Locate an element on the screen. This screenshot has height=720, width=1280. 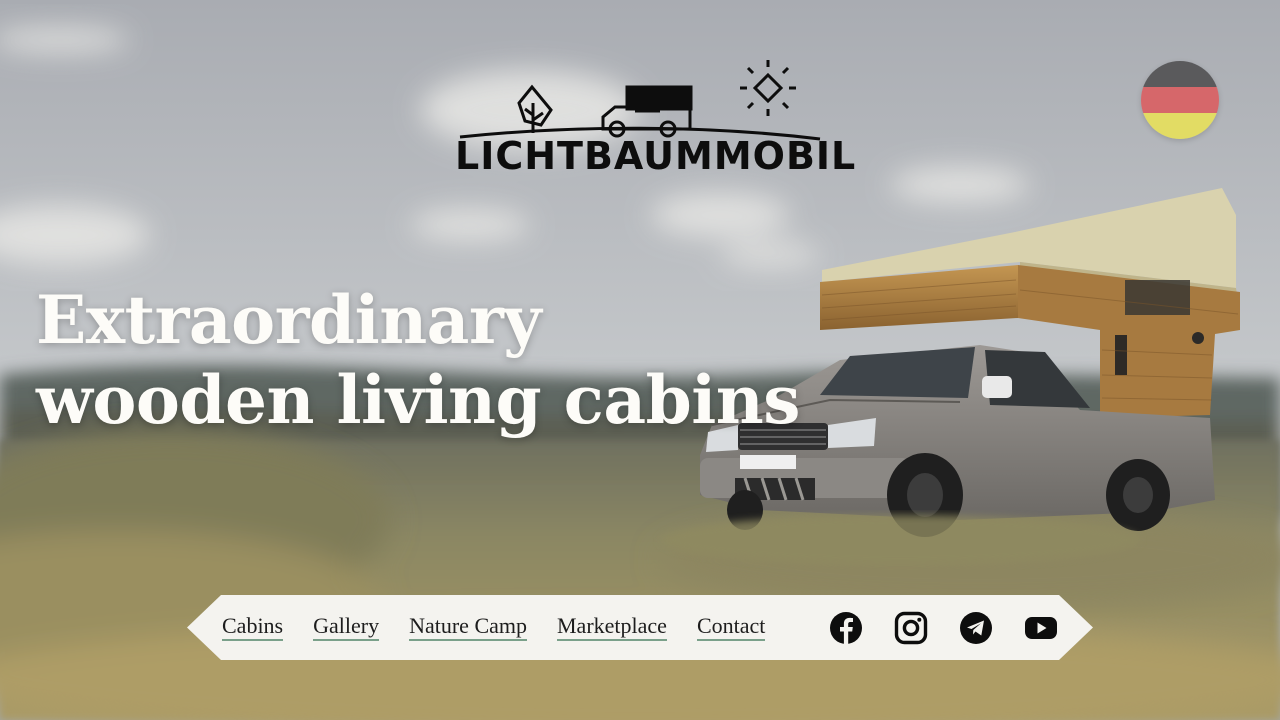
brand-logo: LICHTBAUMMOBIL is located at coordinates (656, 122).